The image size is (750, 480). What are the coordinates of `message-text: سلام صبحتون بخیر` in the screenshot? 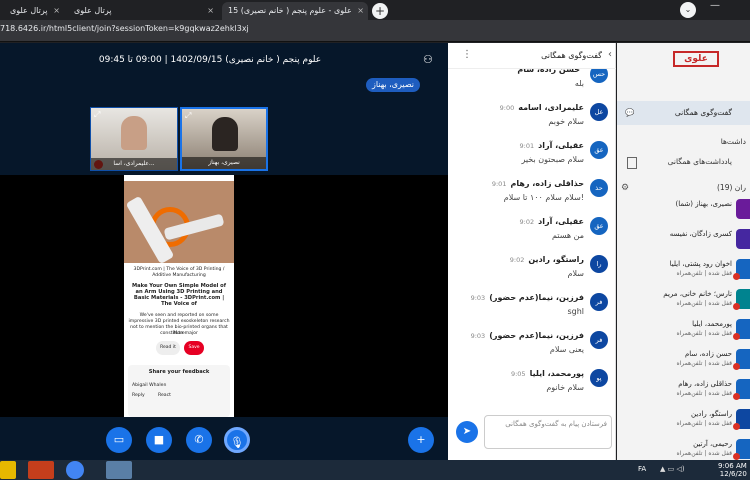 It's located at (552, 159).